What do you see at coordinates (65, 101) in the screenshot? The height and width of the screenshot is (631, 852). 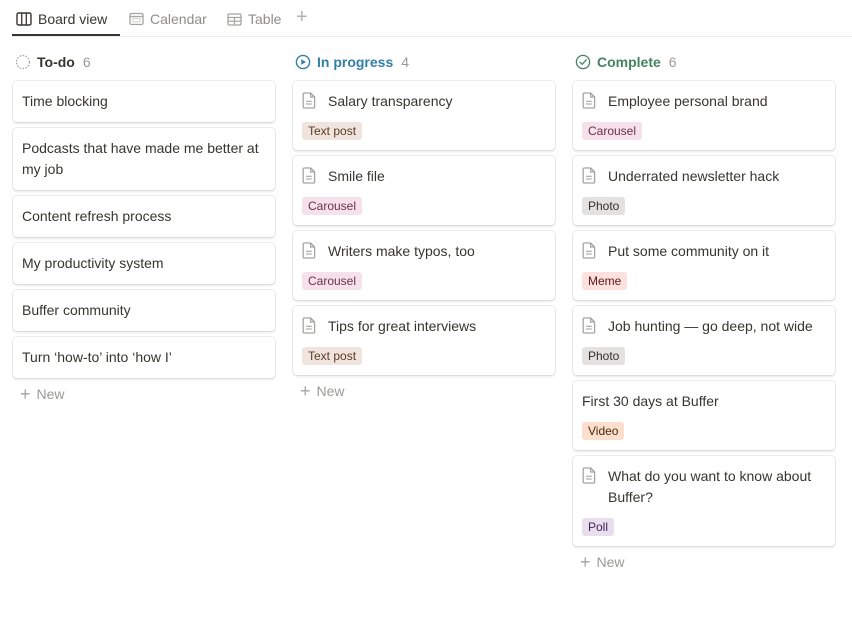 I see `card-title: Time blocking` at bounding box center [65, 101].